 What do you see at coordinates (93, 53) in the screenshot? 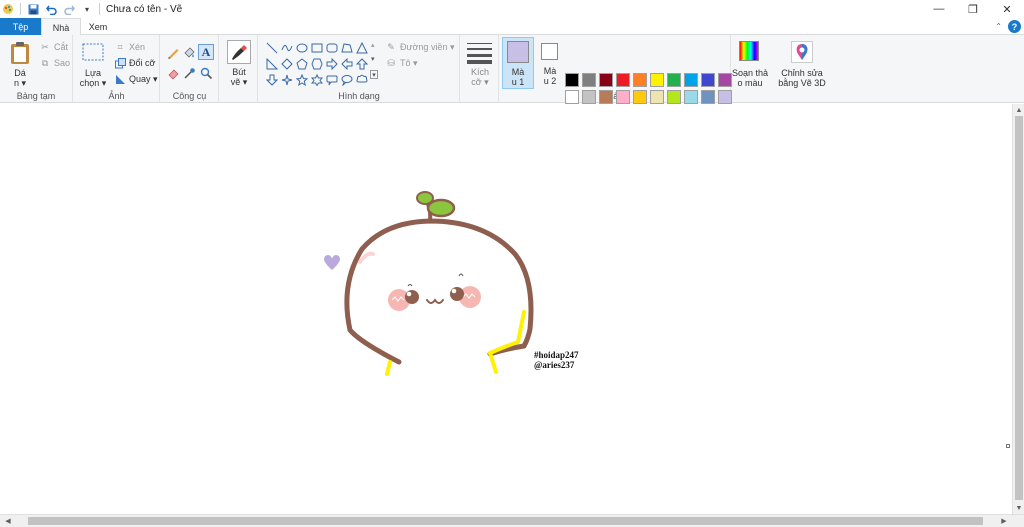
I see `select-icon` at bounding box center [93, 53].